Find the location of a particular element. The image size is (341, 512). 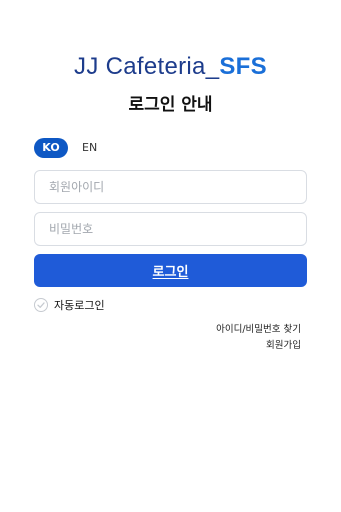

page-title: 로그인 안내 is located at coordinates (170, 105).